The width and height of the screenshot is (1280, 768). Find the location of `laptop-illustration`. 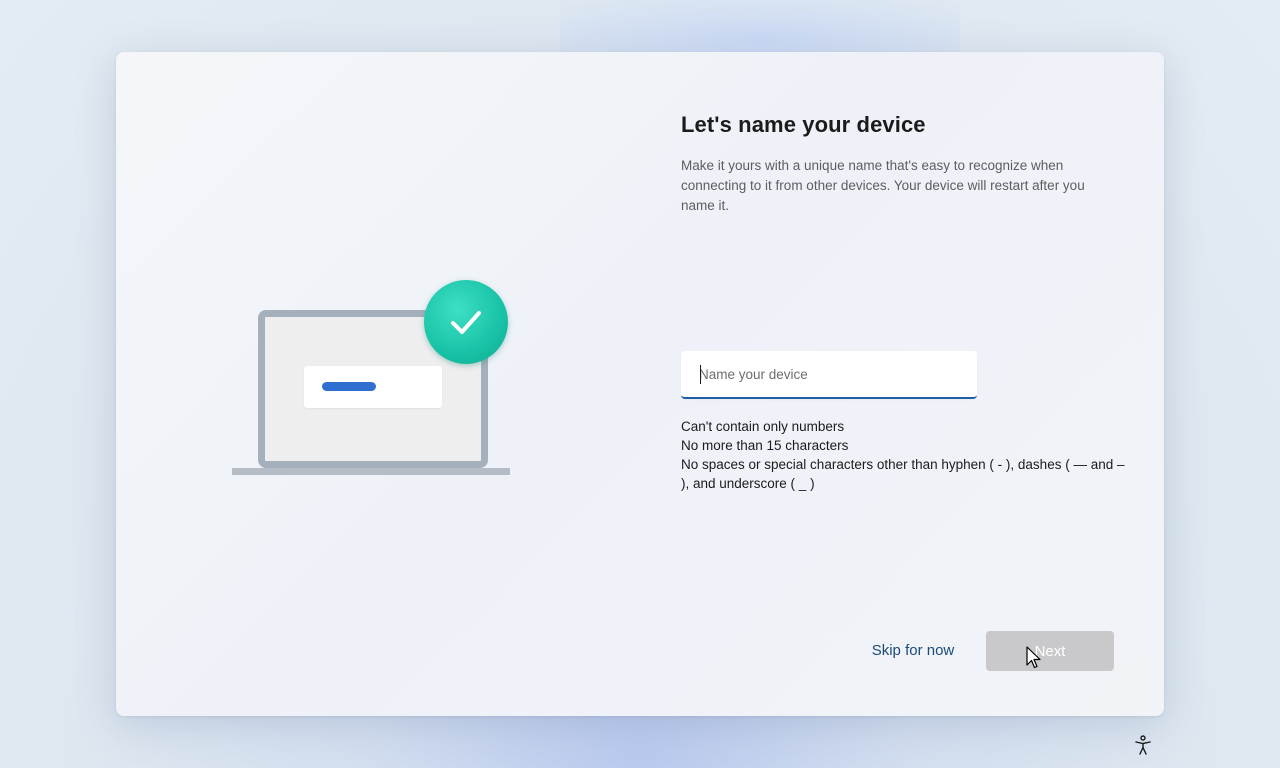

laptop-illustration is located at coordinates (372, 380).